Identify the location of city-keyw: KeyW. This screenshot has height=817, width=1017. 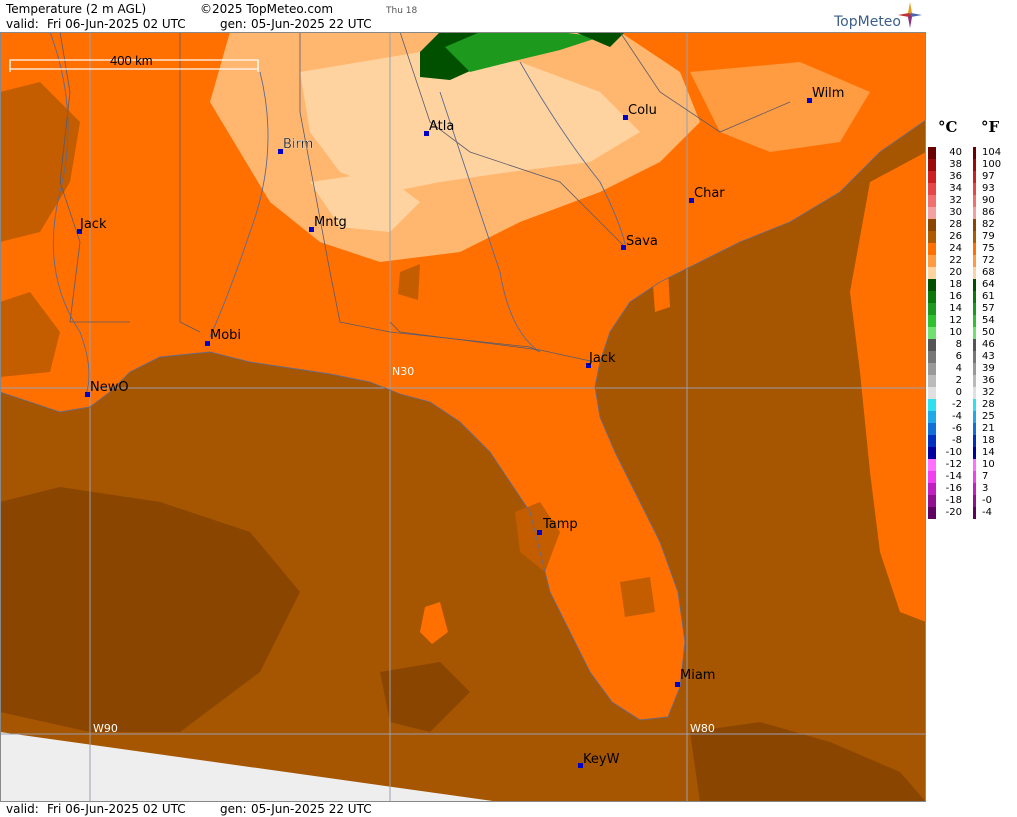
(599, 760).